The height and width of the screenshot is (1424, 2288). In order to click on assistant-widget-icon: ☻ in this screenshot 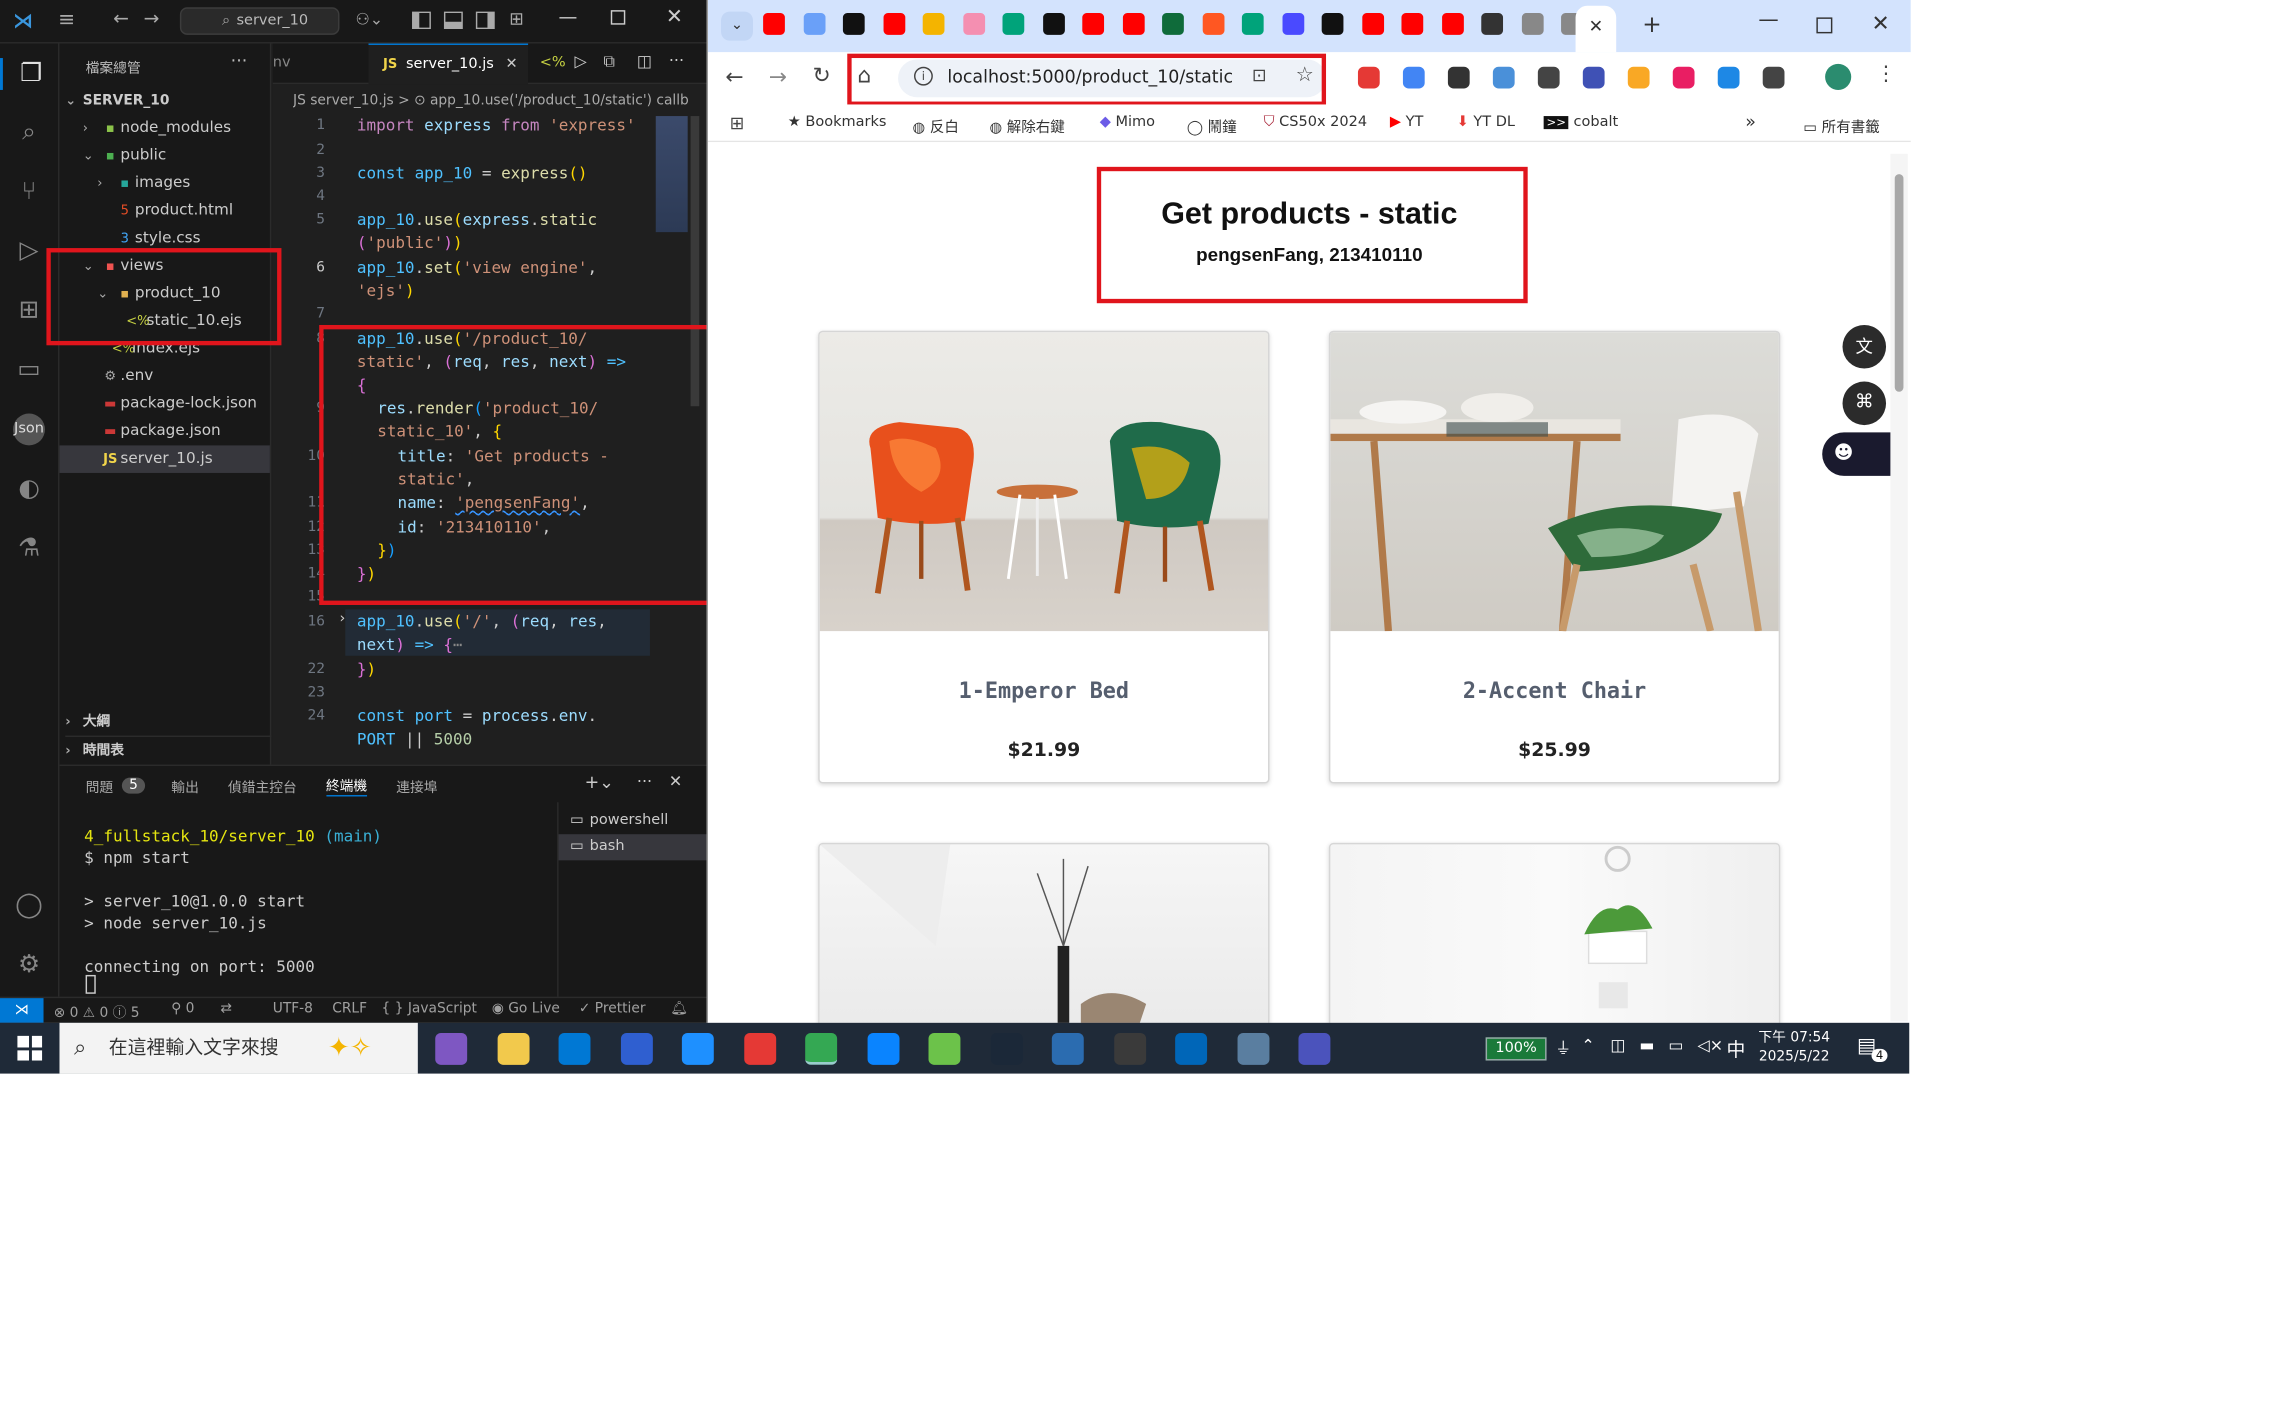, I will do `click(1857, 454)`.